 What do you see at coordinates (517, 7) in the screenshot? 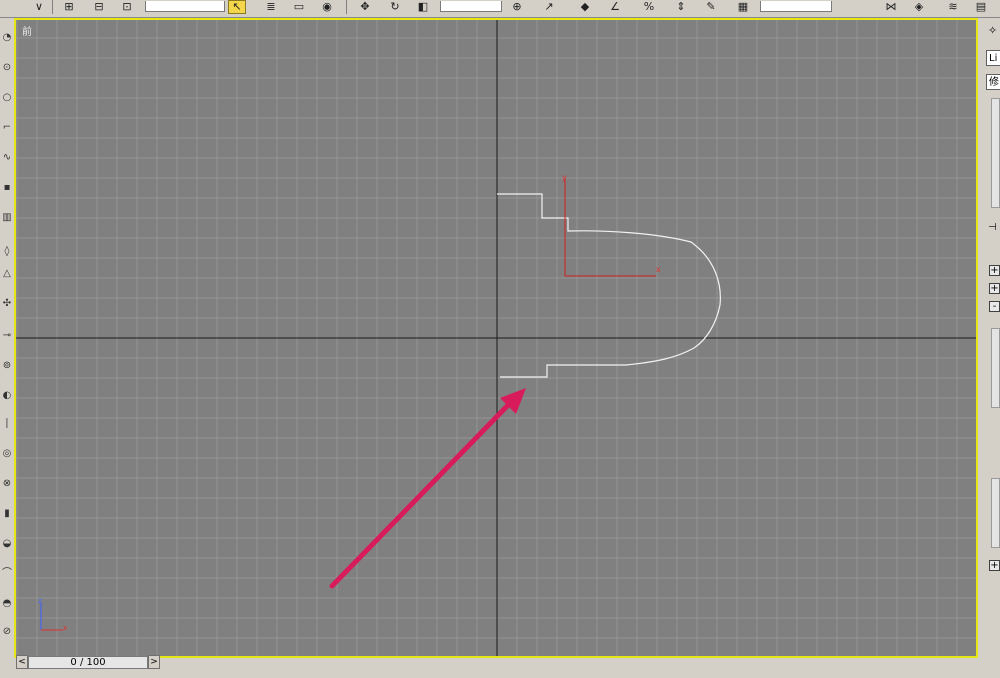
I see `pivot-center-icon: ⊕` at bounding box center [517, 7].